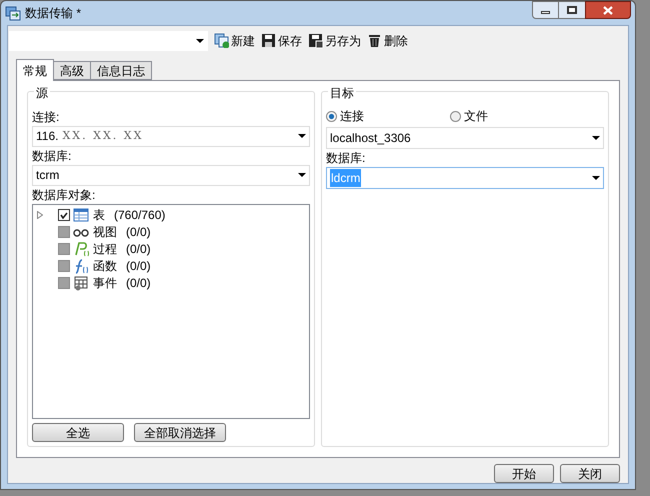  I want to click on field-value: tcrm, so click(48, 175).